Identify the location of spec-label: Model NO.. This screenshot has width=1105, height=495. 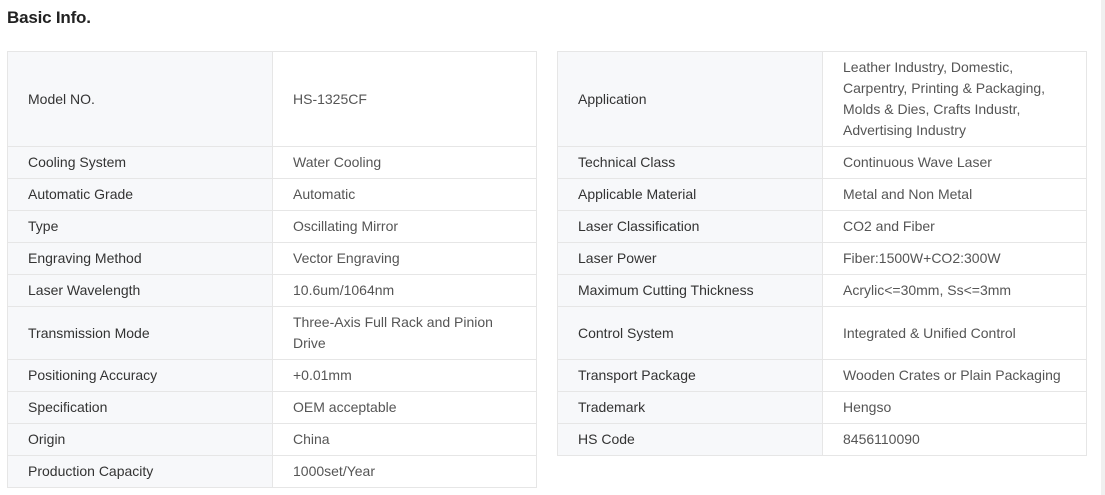
(140, 99).